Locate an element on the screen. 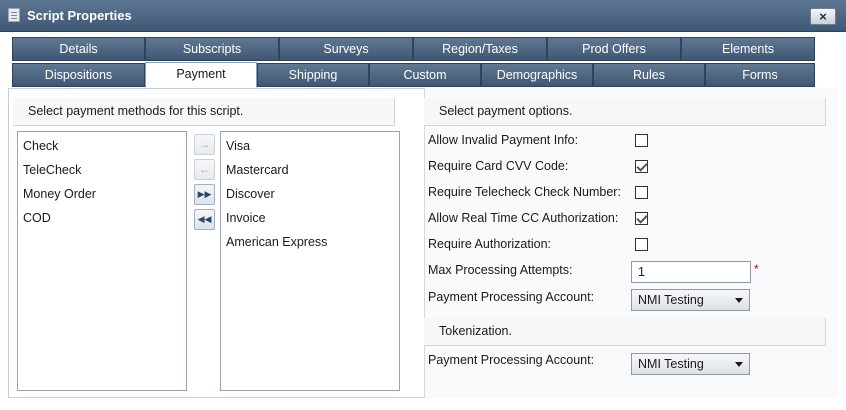 This screenshot has width=846, height=410. move-right-button: → is located at coordinates (204, 144).